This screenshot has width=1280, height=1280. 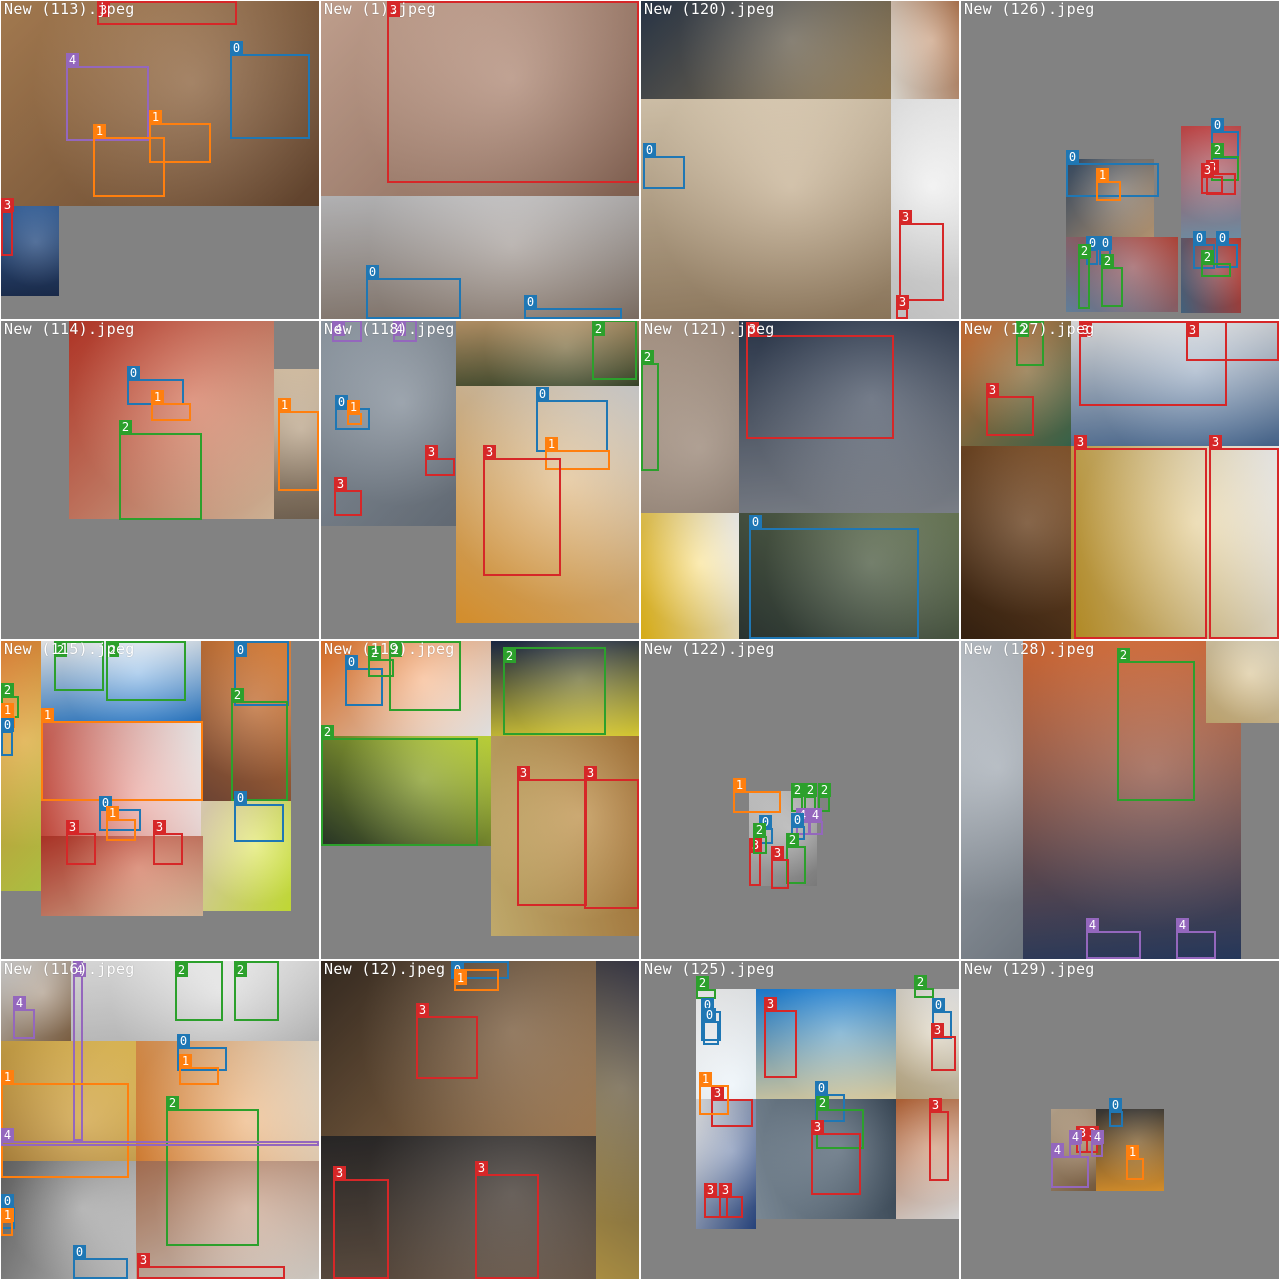 What do you see at coordinates (1120, 160) in the screenshot?
I see `mosaic-tile: New (126).jpeg0023100220023` at bounding box center [1120, 160].